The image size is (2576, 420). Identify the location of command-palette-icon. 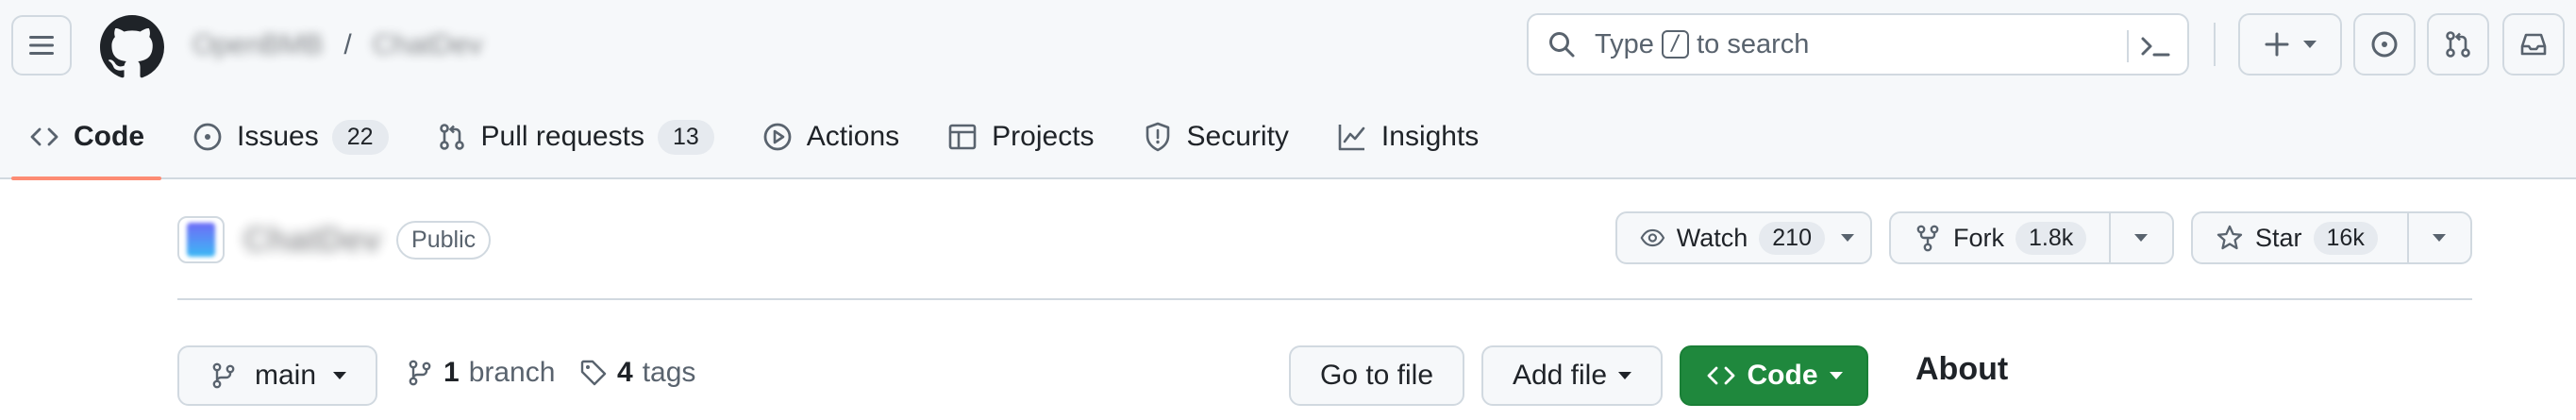
(2155, 46).